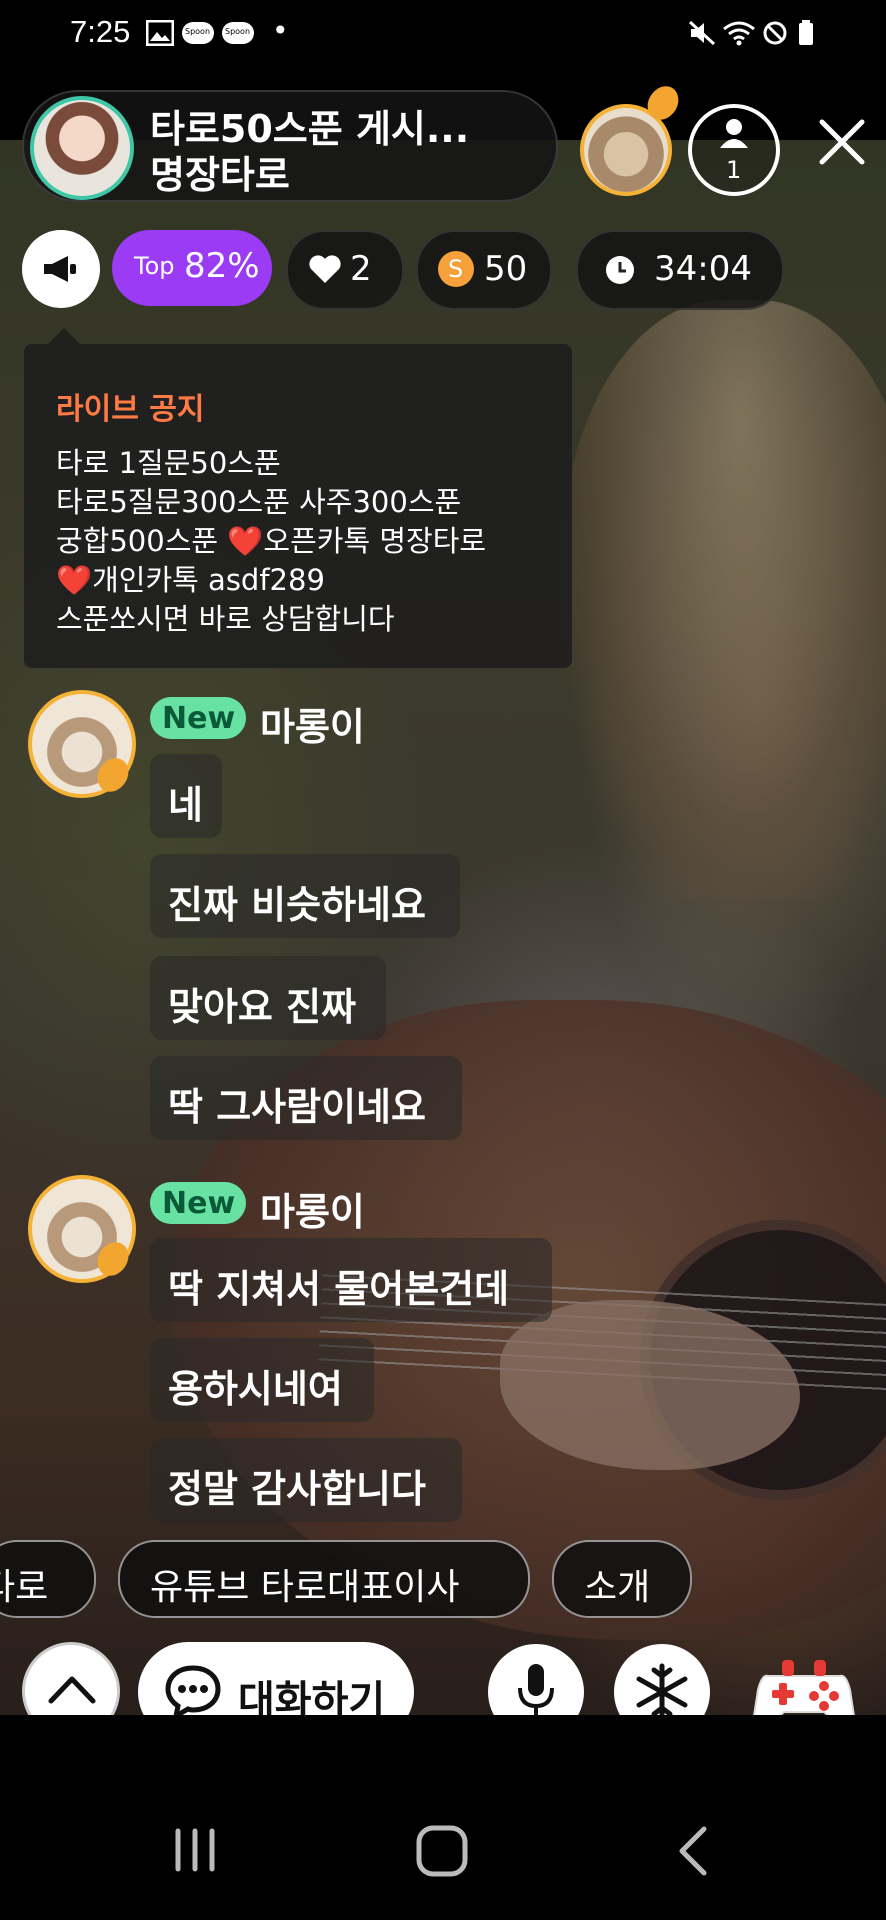 This screenshot has height=1920, width=886. I want to click on clock-icon, so click(620, 270).